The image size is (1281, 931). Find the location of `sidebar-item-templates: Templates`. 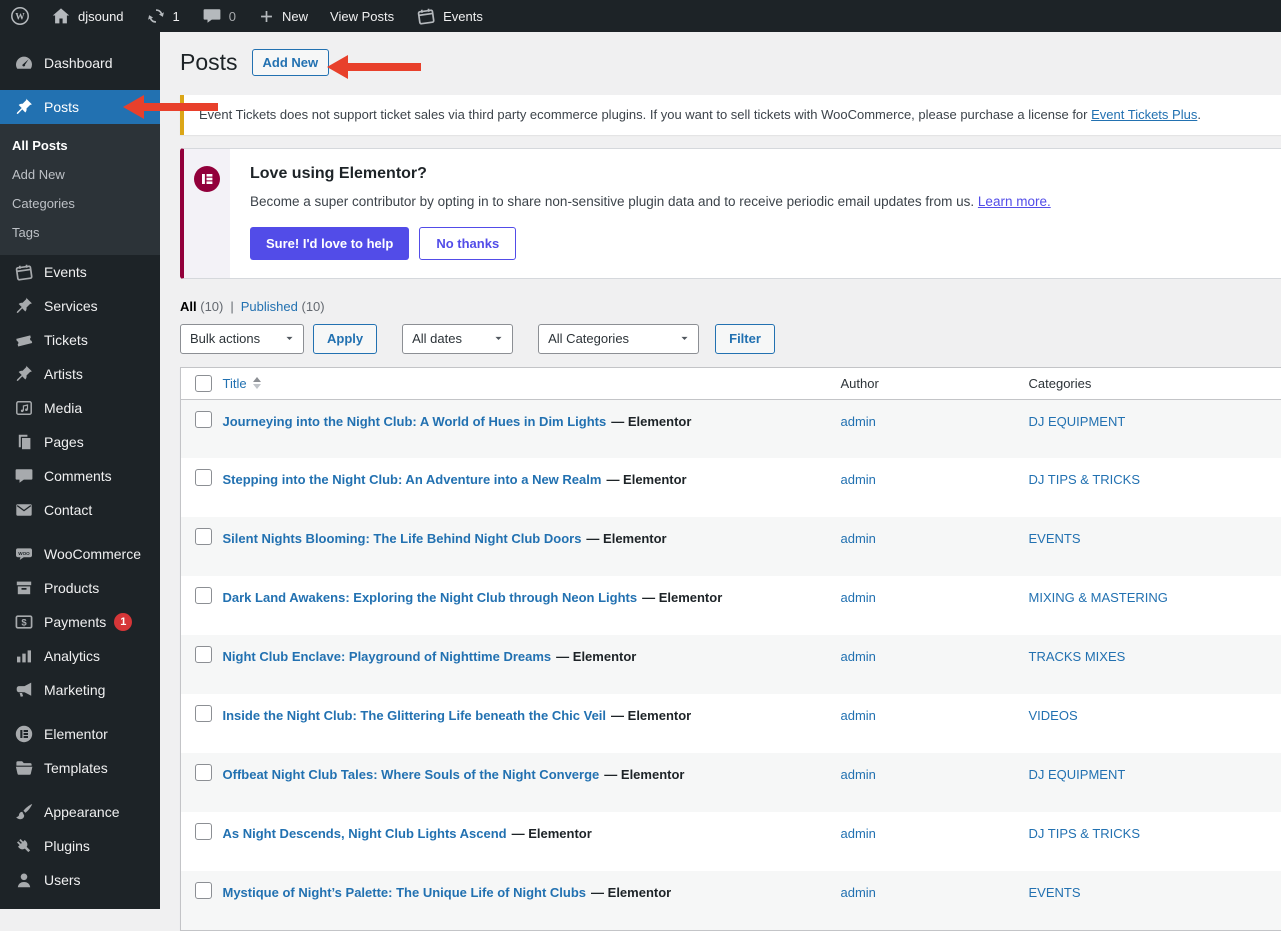

sidebar-item-templates: Templates is located at coordinates (80, 768).